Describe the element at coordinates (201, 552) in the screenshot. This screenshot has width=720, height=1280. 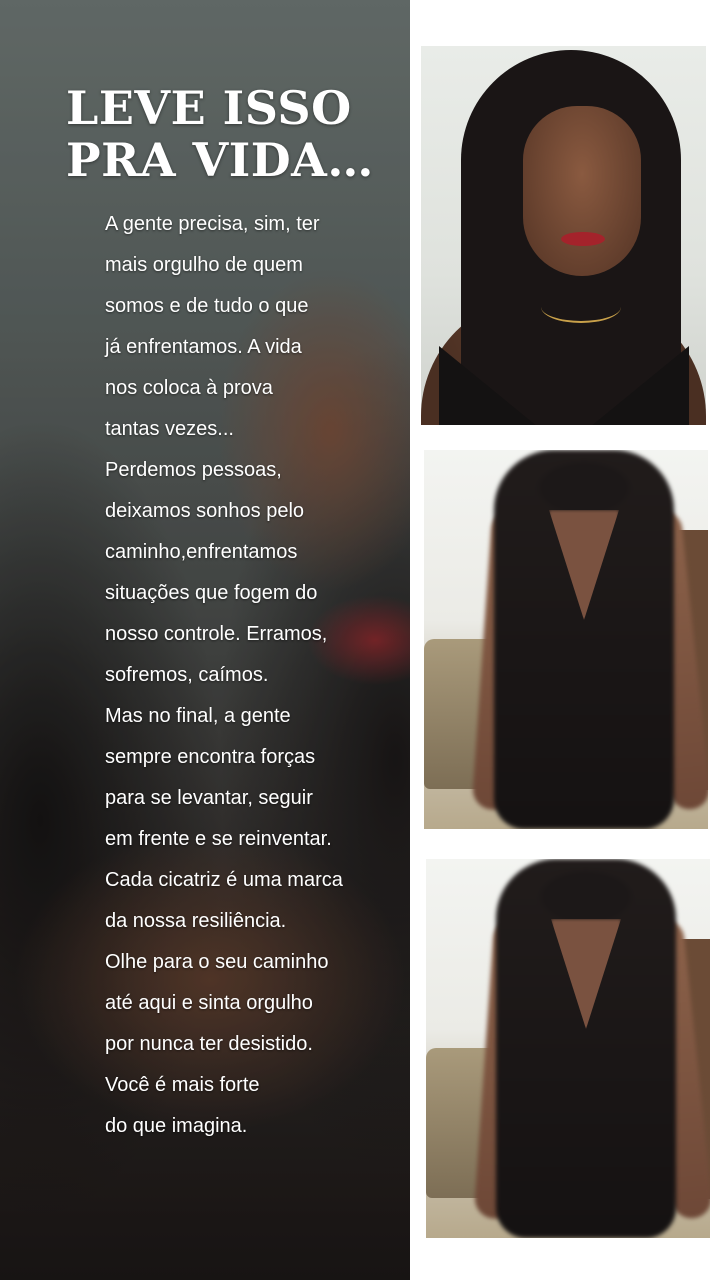
I see `text-line: caminho,enfrentamos` at that location.